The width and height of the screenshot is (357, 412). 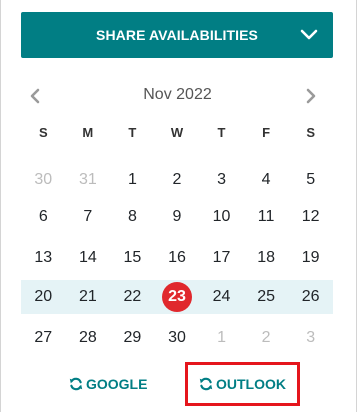 I want to click on calendar-day: 27, so click(x=43, y=338).